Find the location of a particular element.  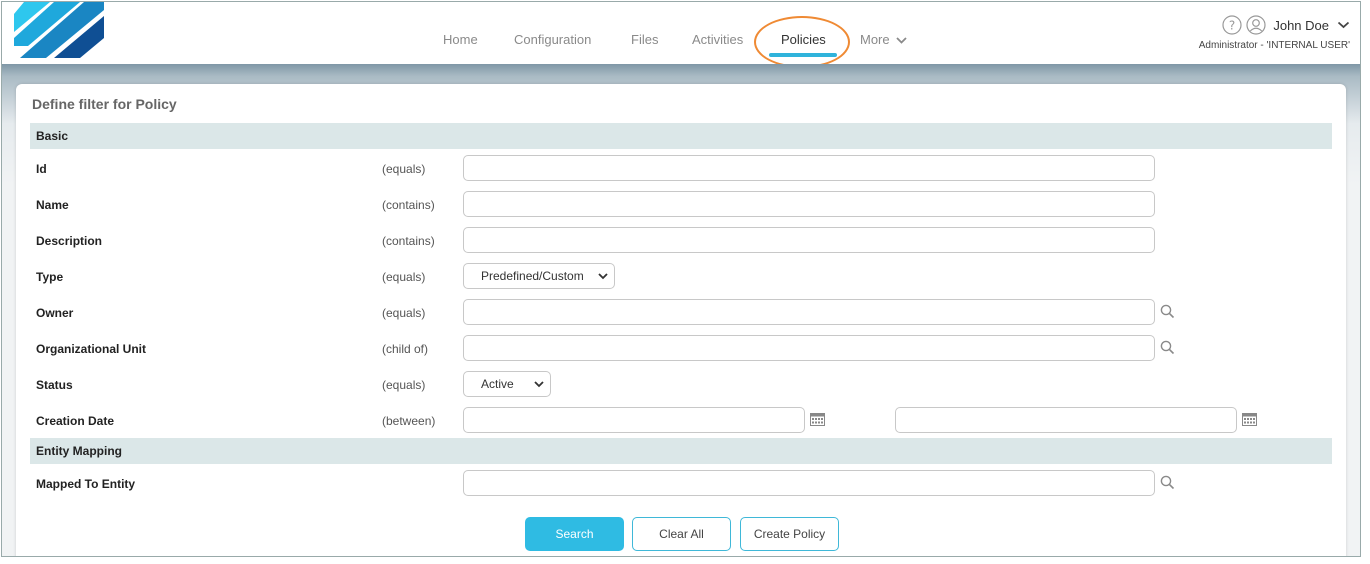

status-select: Active is located at coordinates (507, 384).